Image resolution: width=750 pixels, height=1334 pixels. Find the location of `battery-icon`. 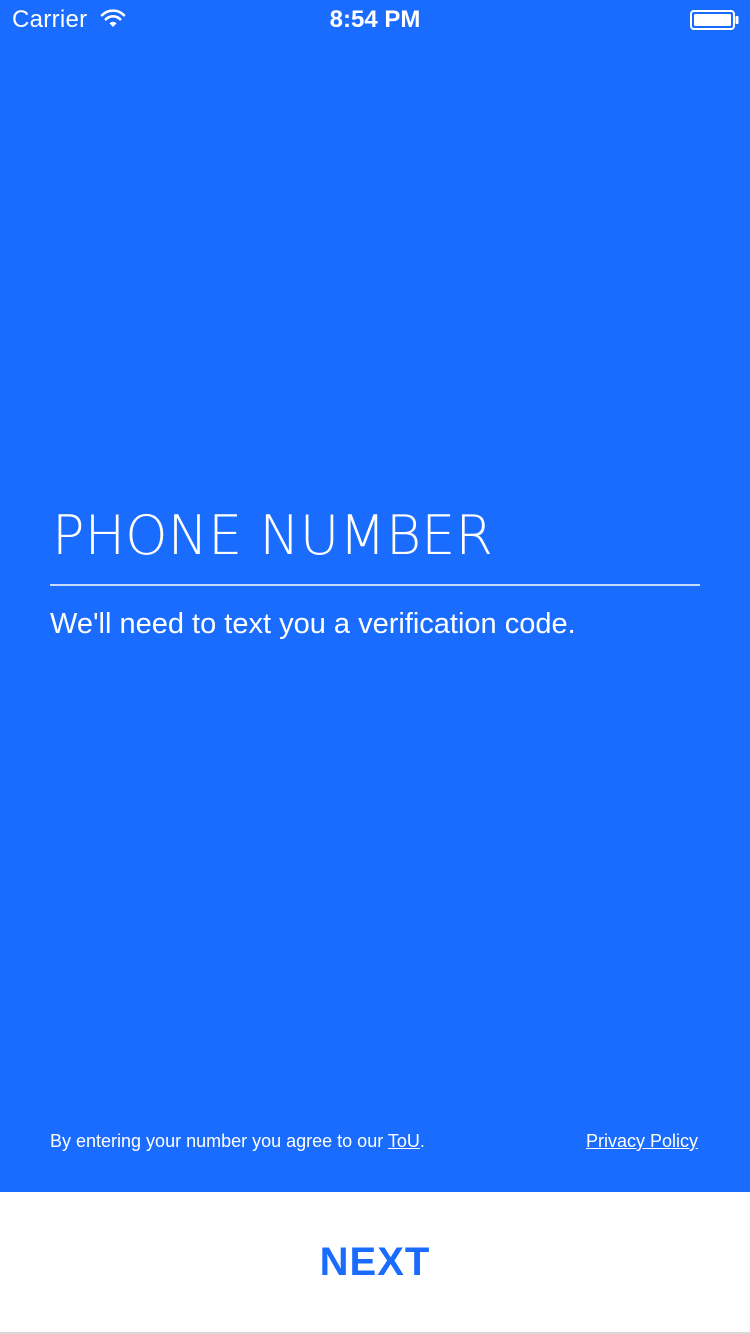

battery-icon is located at coordinates (714, 20).